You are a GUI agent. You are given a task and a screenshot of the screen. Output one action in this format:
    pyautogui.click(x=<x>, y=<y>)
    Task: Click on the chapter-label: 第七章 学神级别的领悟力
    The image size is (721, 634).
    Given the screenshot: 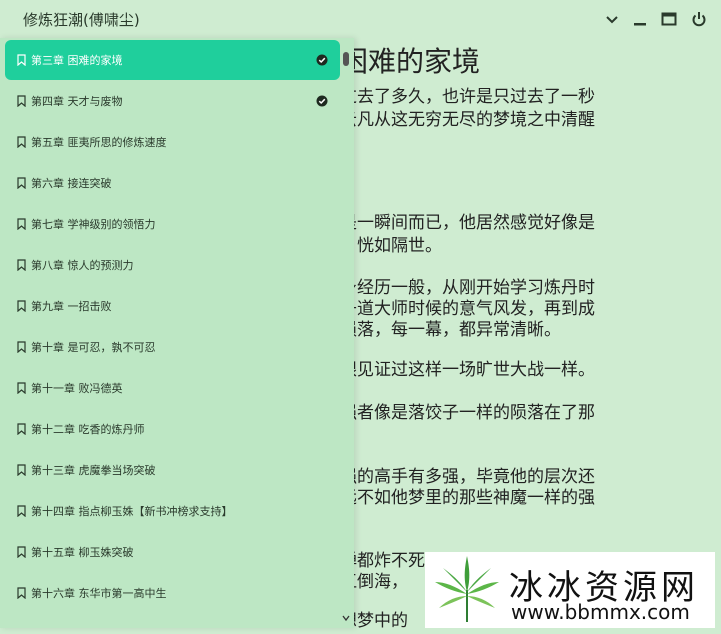 What is the action you would take?
    pyautogui.click(x=93, y=224)
    